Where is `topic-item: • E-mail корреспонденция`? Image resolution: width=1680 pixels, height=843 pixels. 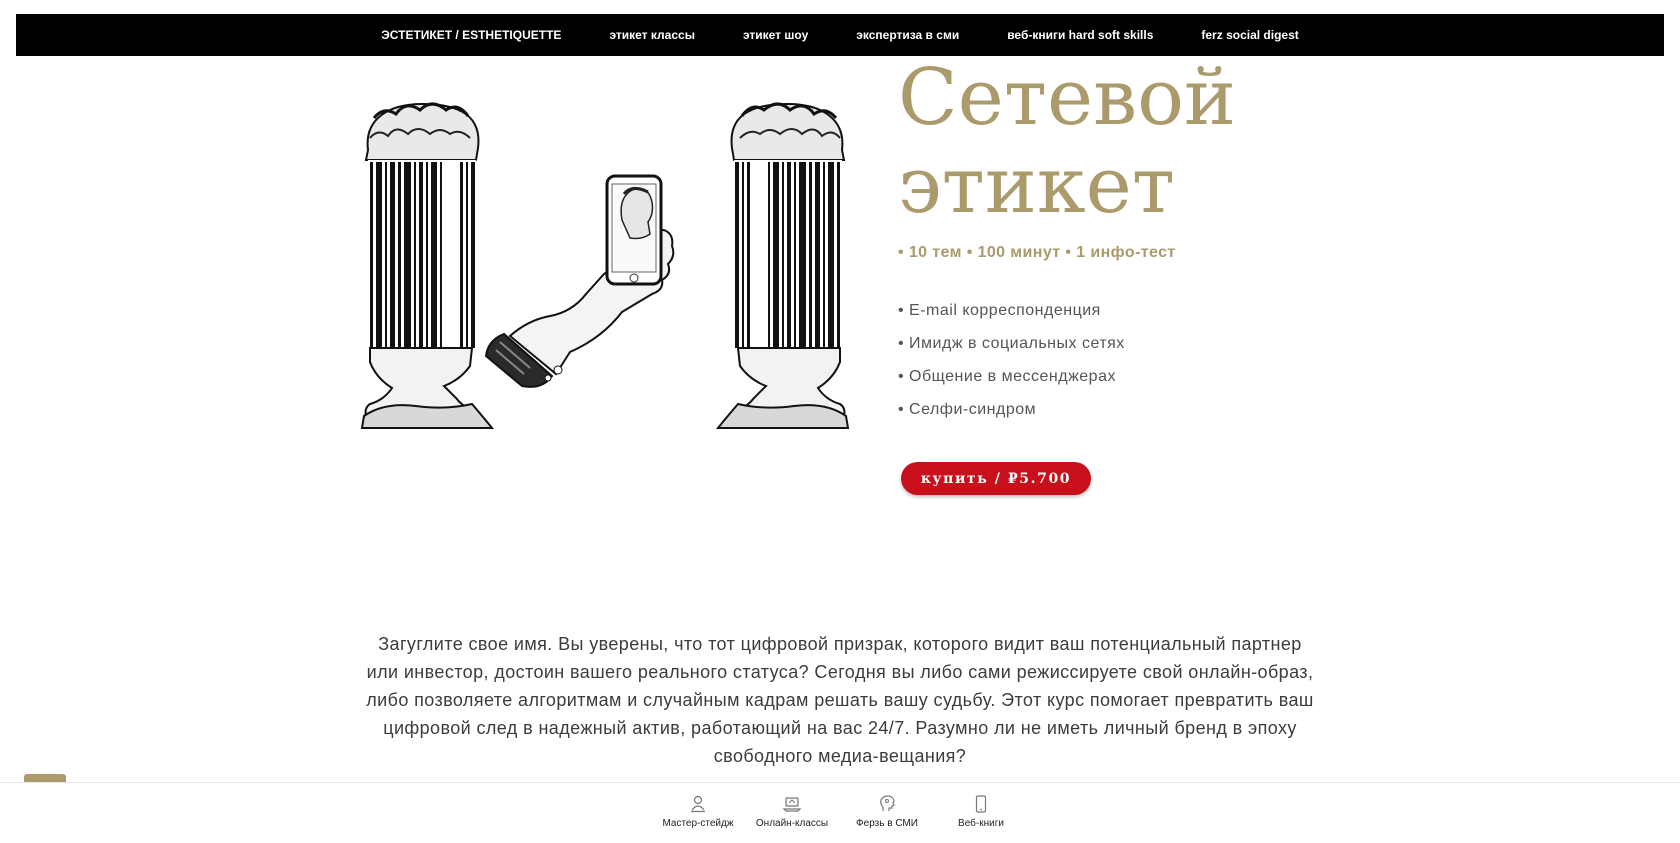 topic-item: • E-mail корреспонденция is located at coordinates (999, 310).